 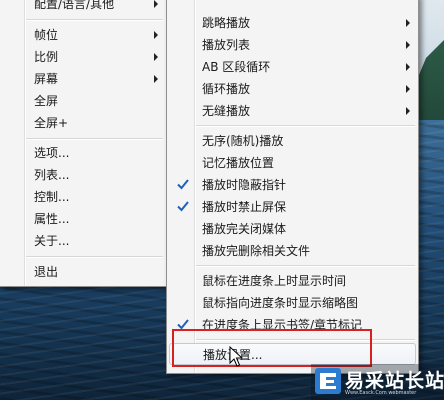 What do you see at coordinates (244, 229) in the screenshot?
I see `menu-item-label: 播放完关闭媒体` at bounding box center [244, 229].